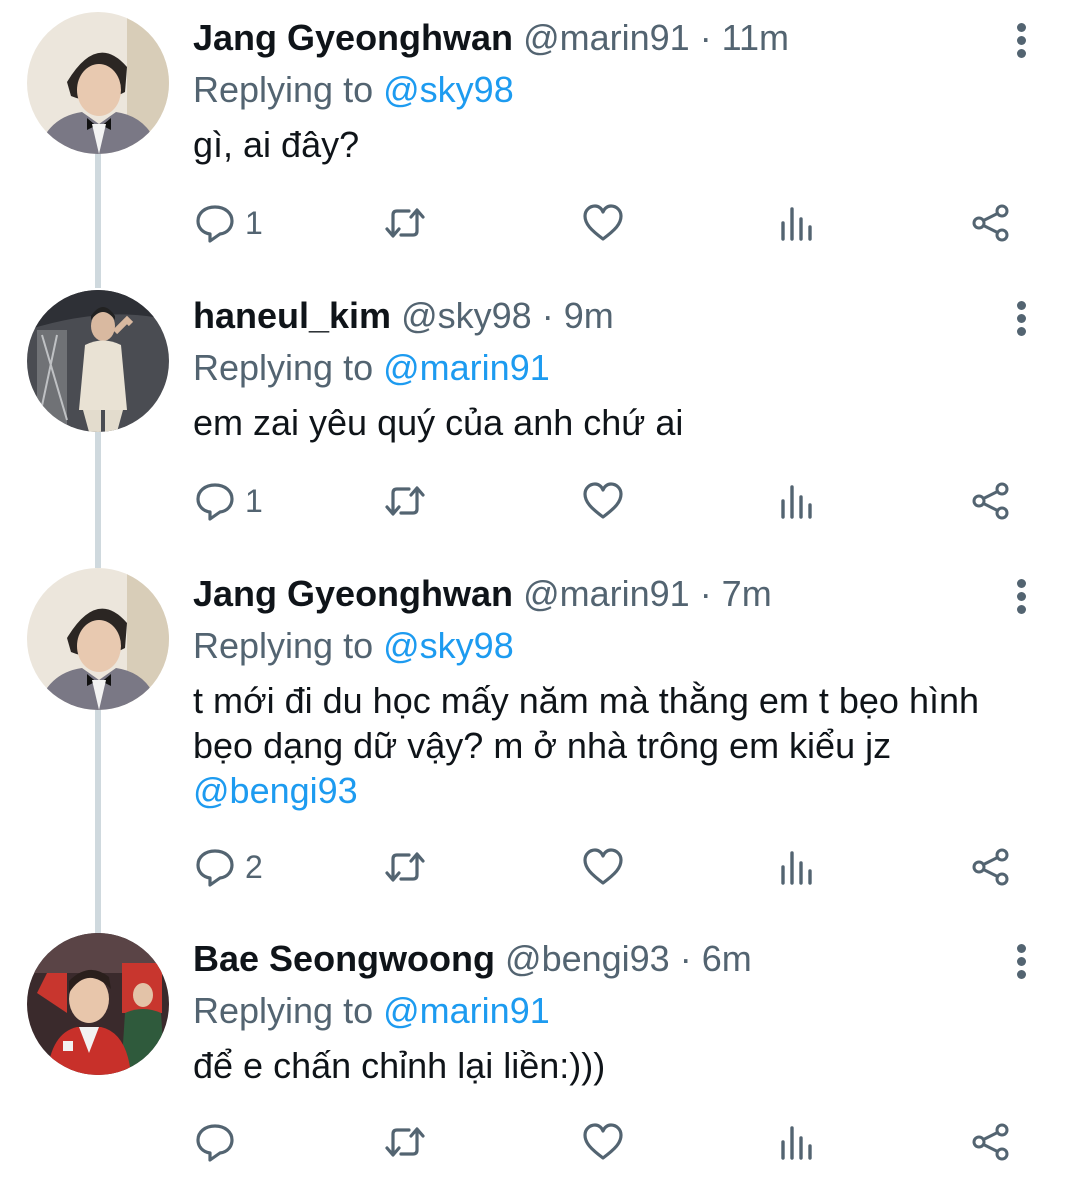  What do you see at coordinates (275, 790) in the screenshot?
I see `tweet-mention: @bengi93` at bounding box center [275, 790].